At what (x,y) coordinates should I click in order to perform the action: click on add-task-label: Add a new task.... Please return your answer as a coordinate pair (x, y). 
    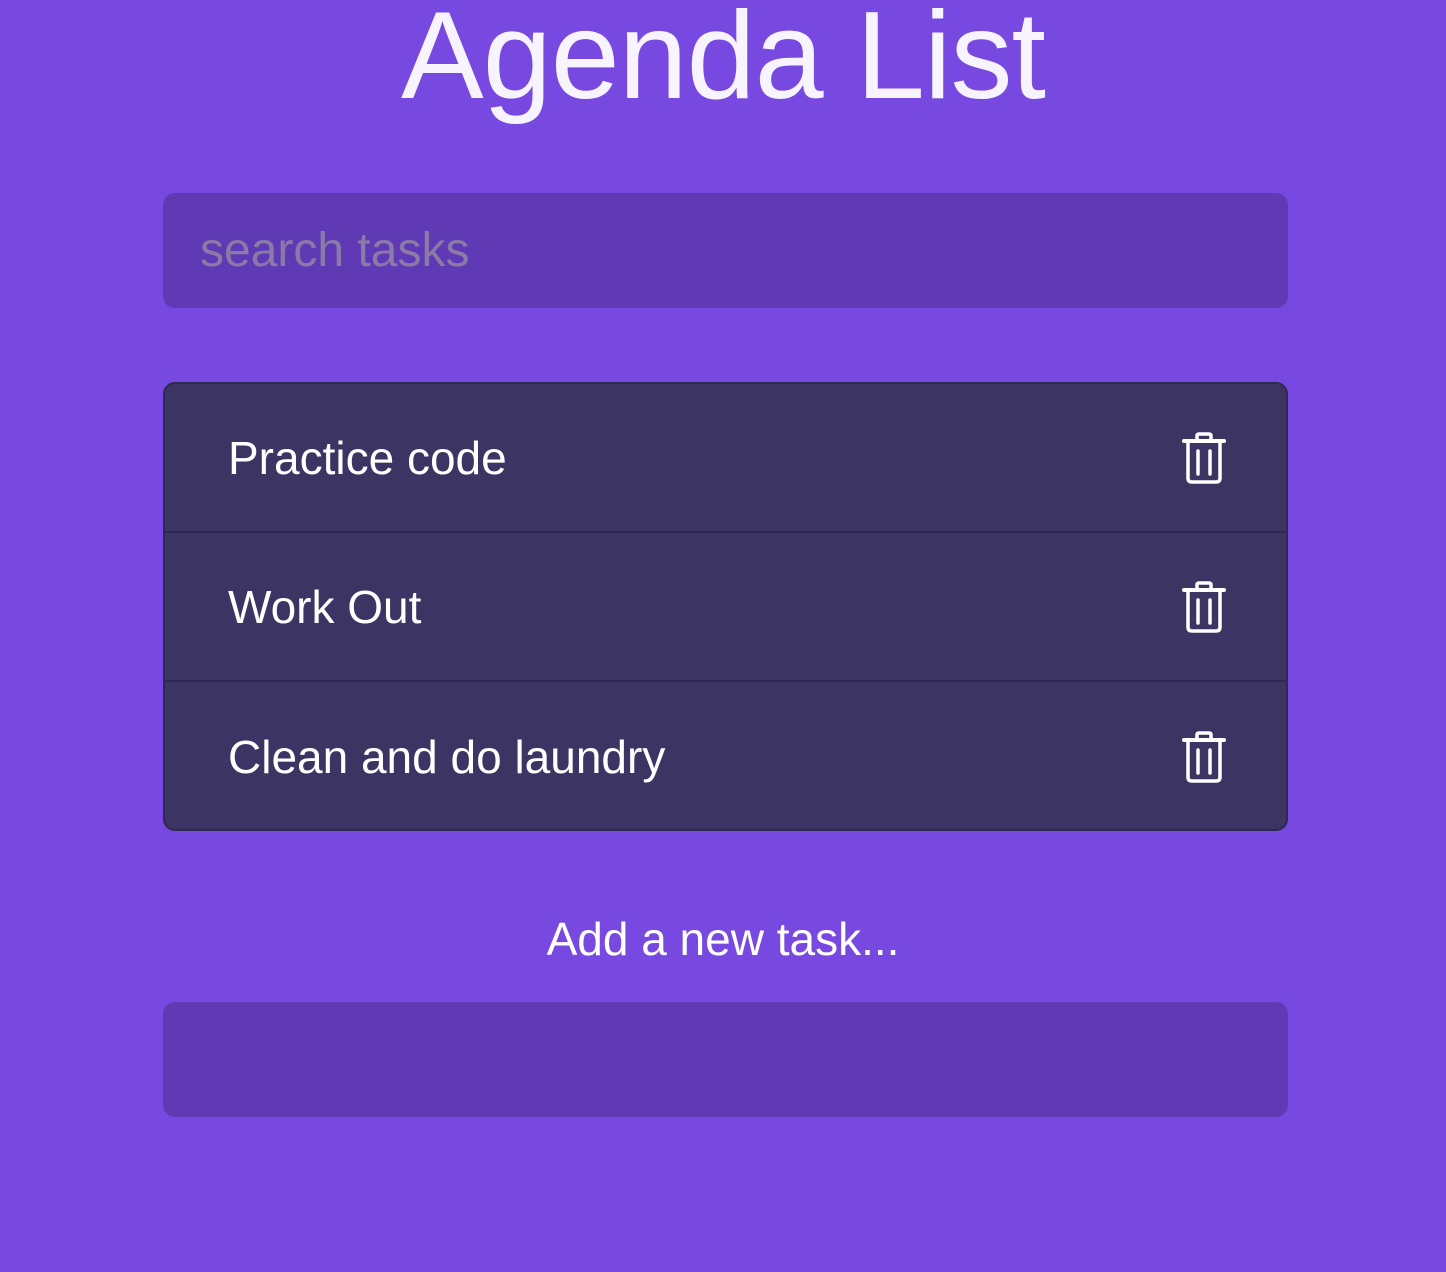
    Looking at the image, I should click on (723, 939).